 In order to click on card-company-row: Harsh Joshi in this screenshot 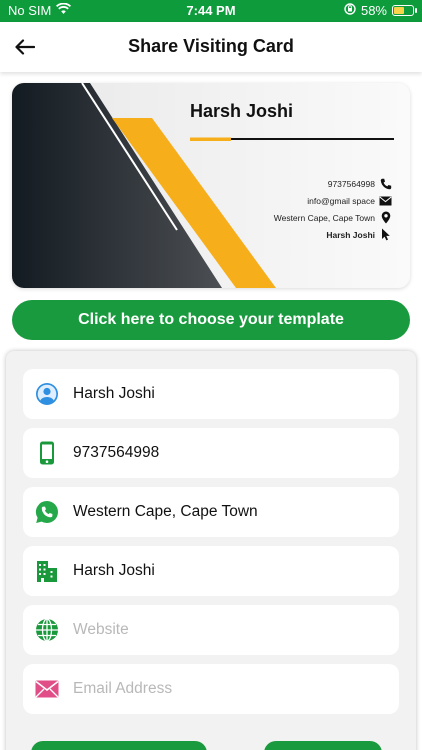, I will do `click(292, 234)`.